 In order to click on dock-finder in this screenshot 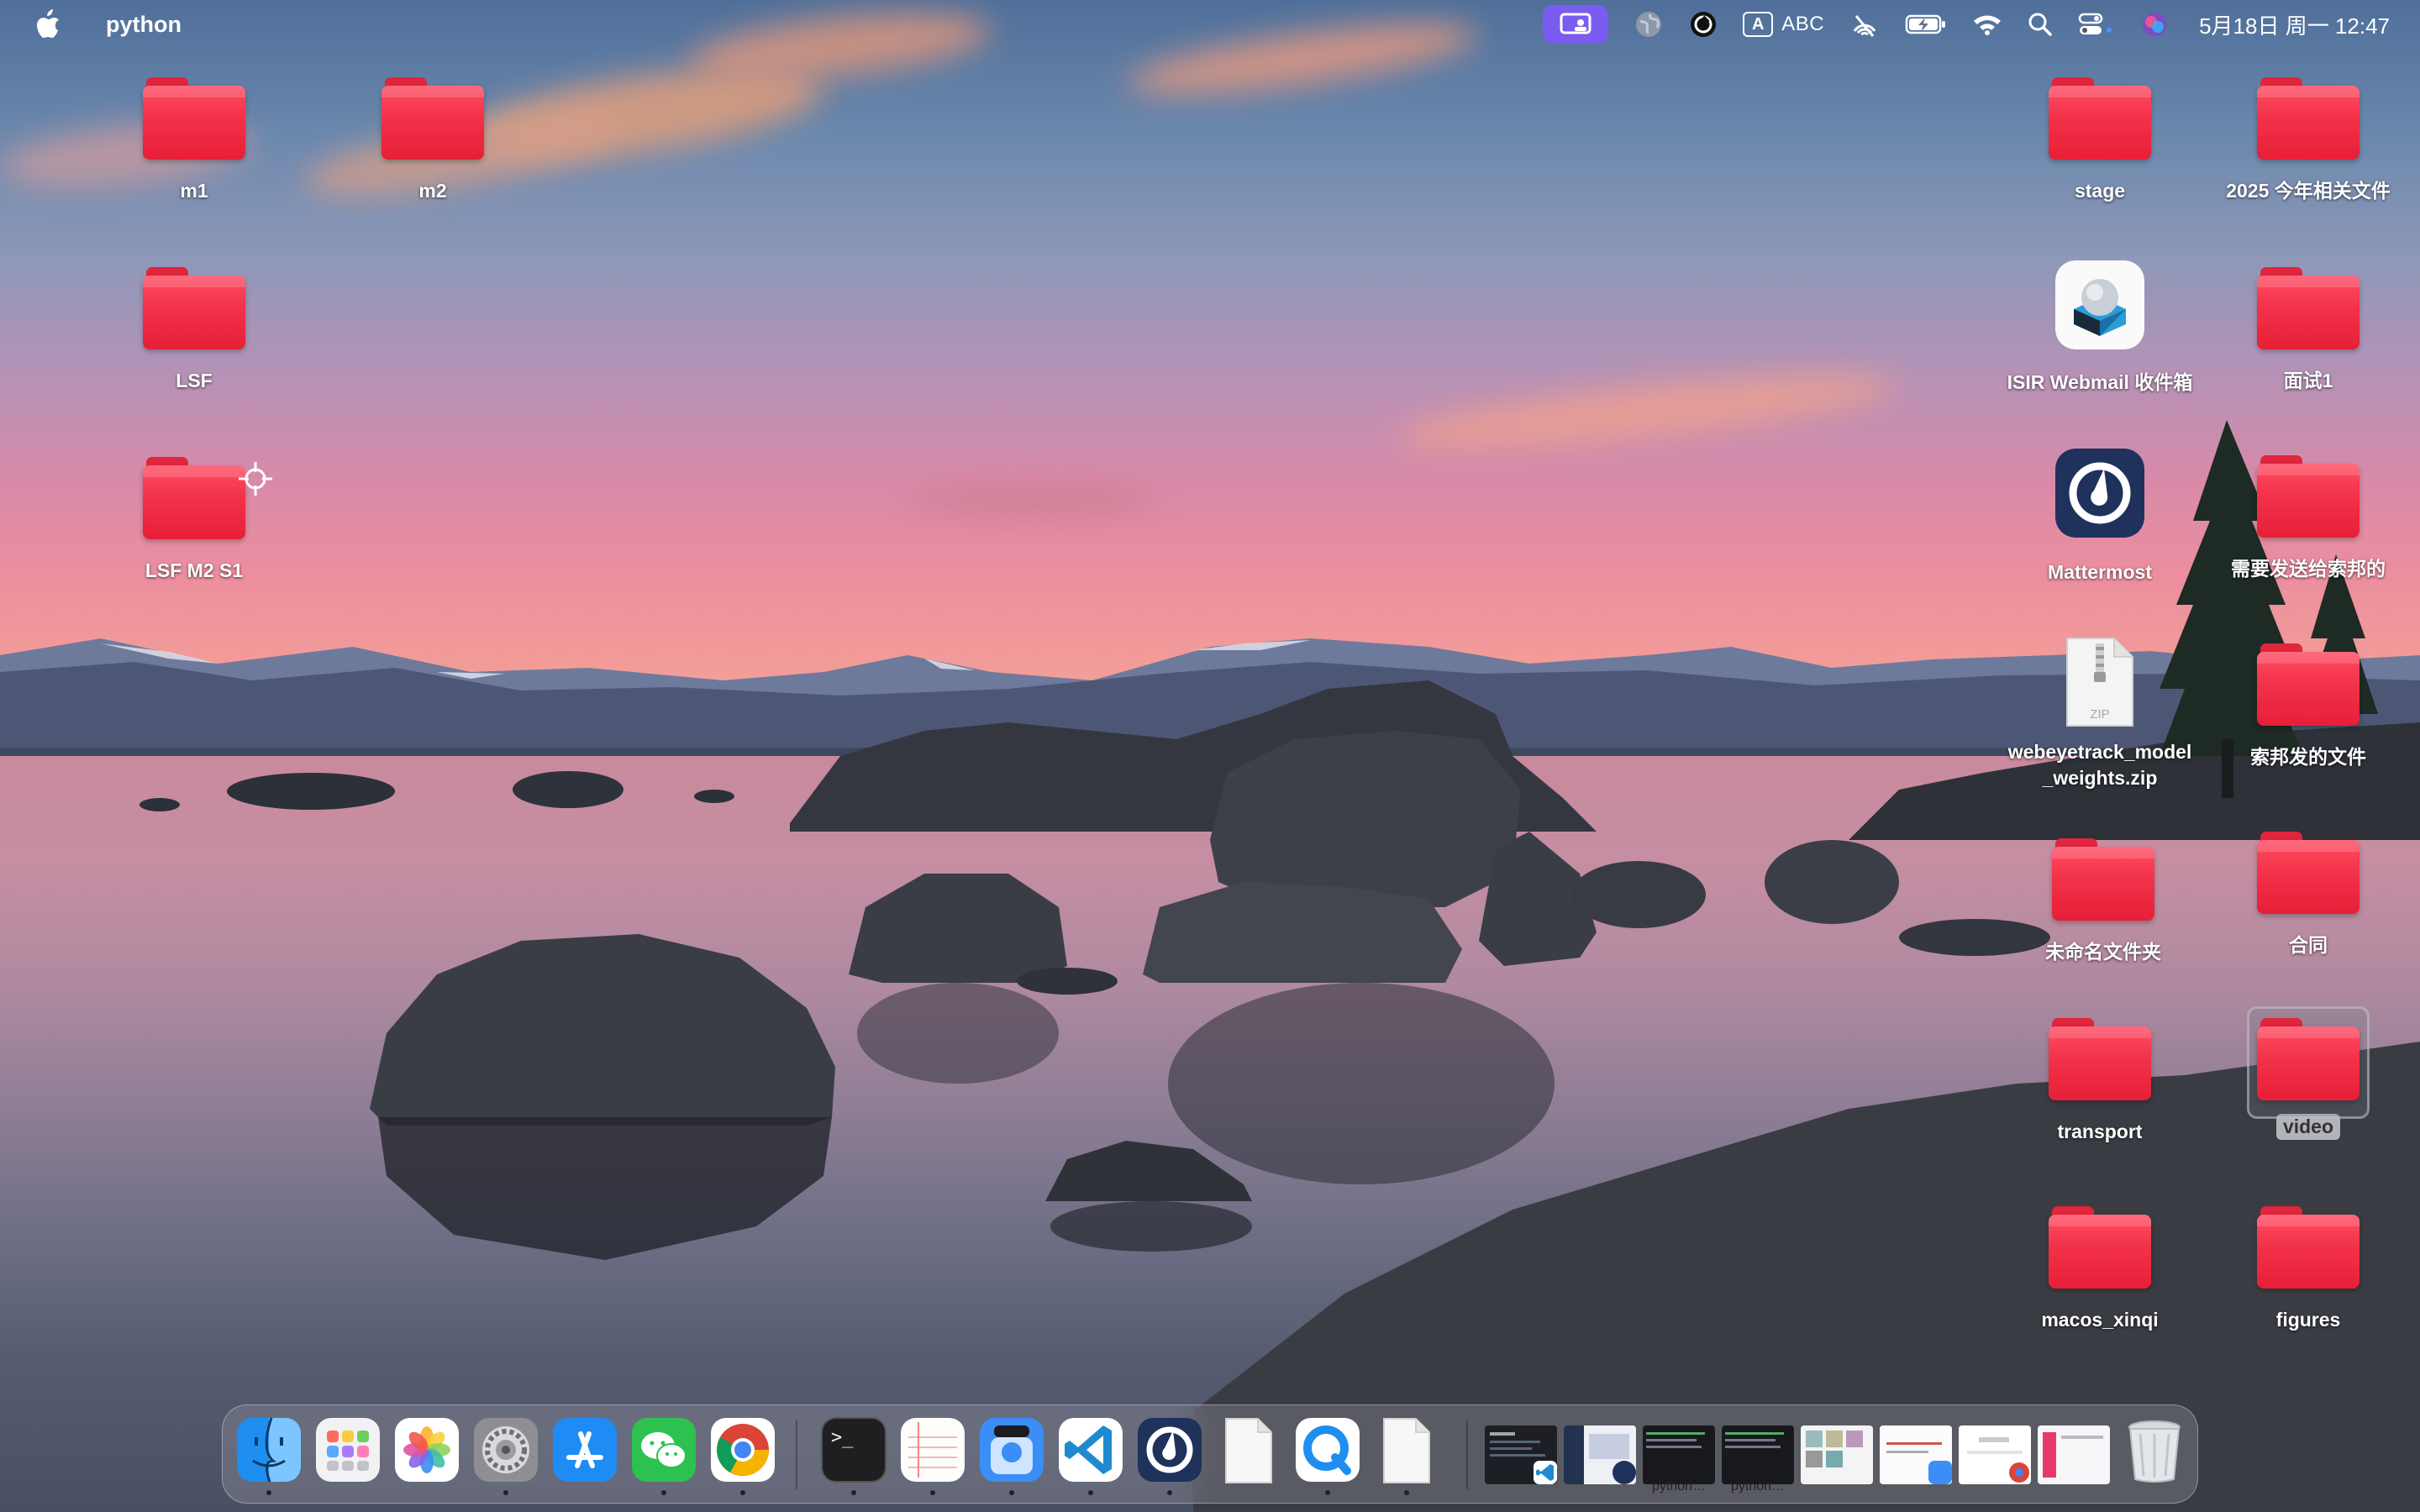, I will do `click(269, 1456)`.